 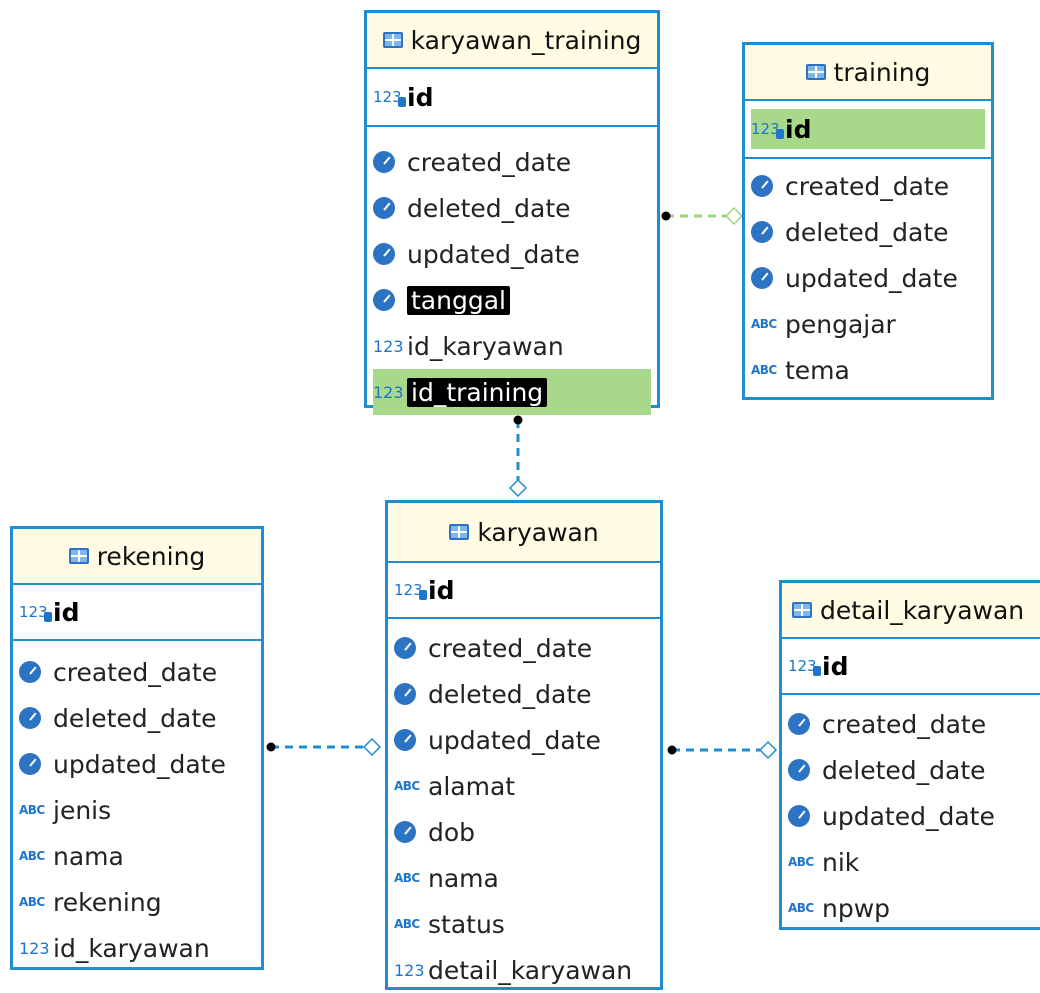 I want to click on table-name: detail_karyawan, so click(x=922, y=610).